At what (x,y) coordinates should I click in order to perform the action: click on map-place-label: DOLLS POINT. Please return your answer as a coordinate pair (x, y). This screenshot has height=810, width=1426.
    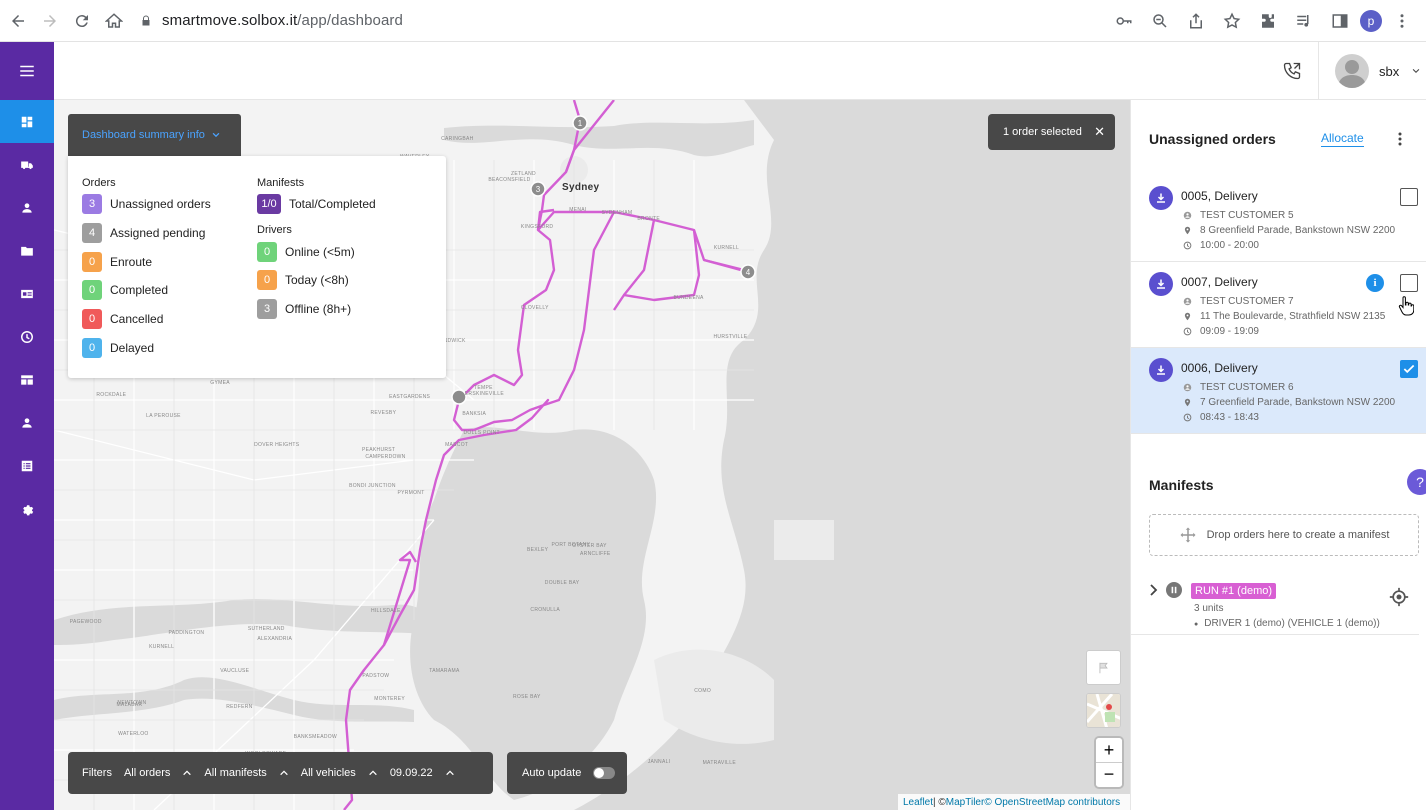
    Looking at the image, I should click on (481, 432).